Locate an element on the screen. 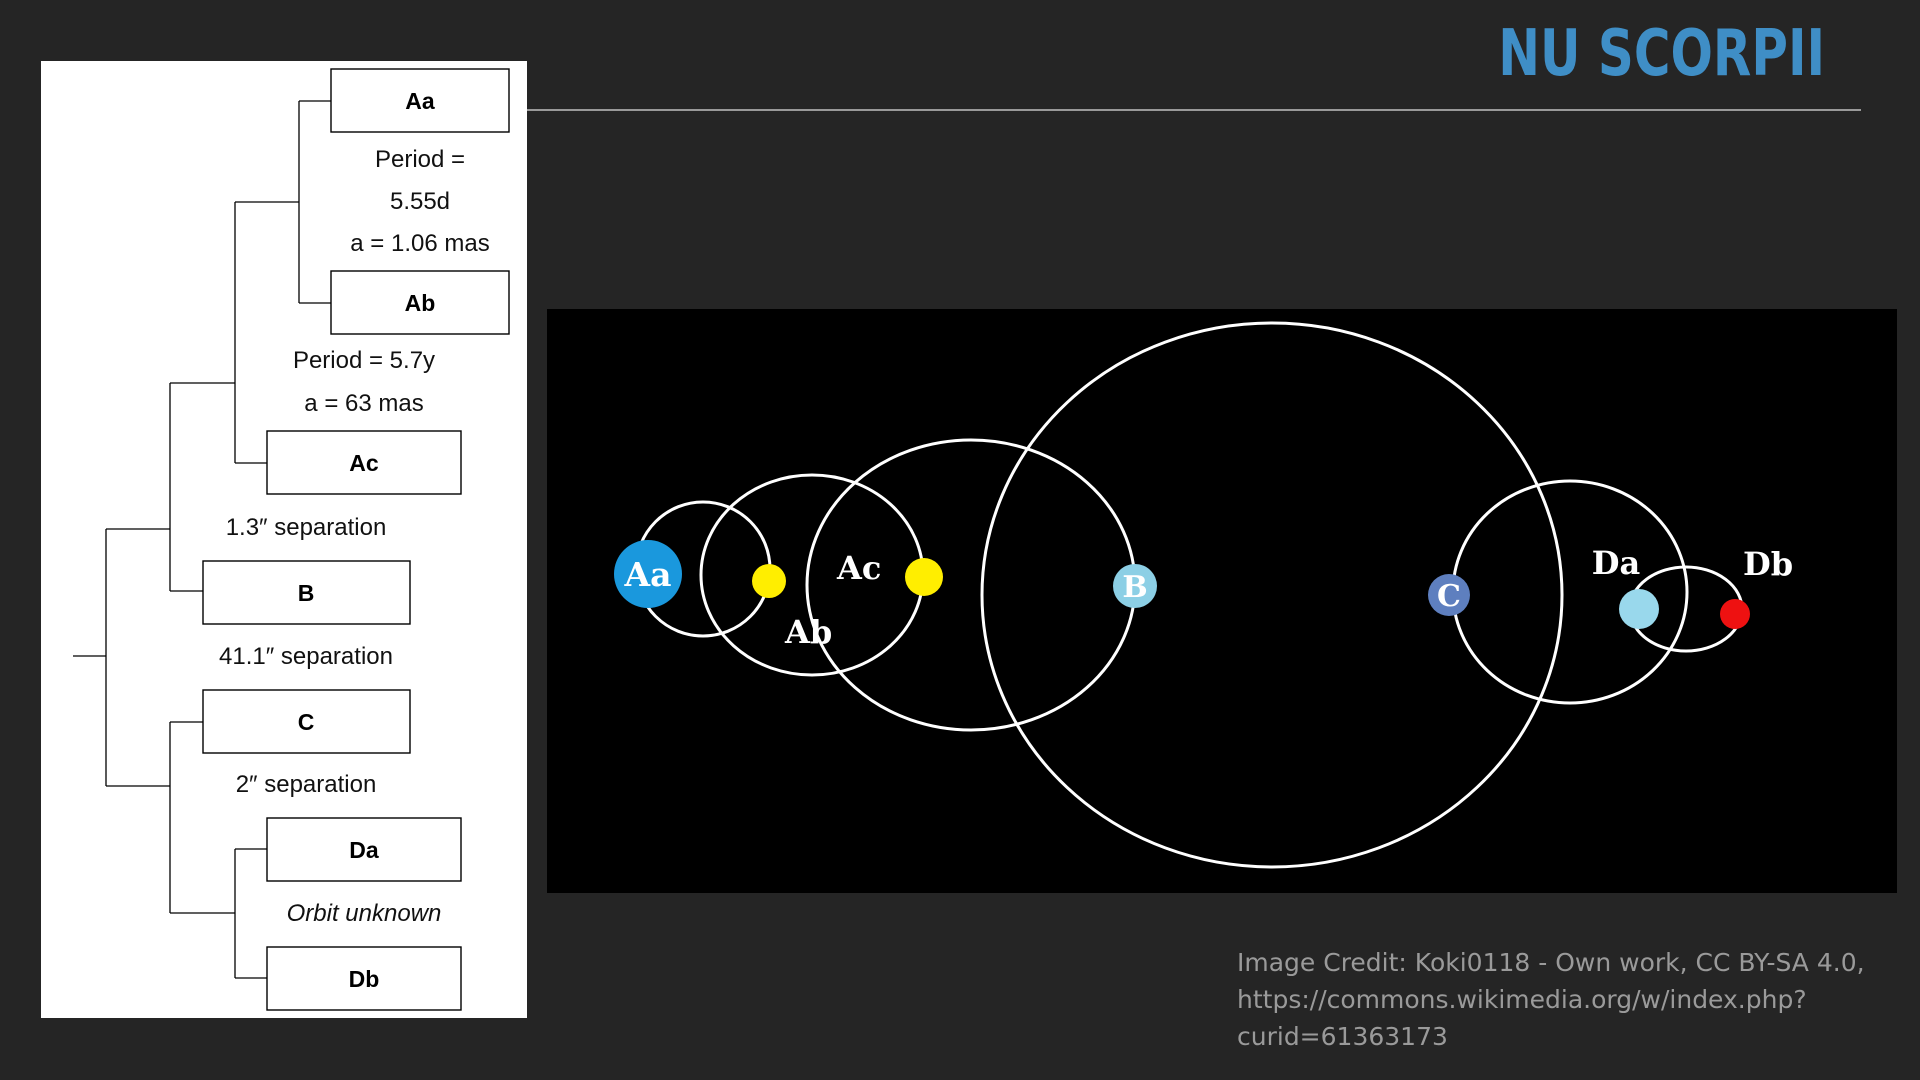 This screenshot has width=1920, height=1080. a-b-separation: 1.3″ separation is located at coordinates (306, 527).